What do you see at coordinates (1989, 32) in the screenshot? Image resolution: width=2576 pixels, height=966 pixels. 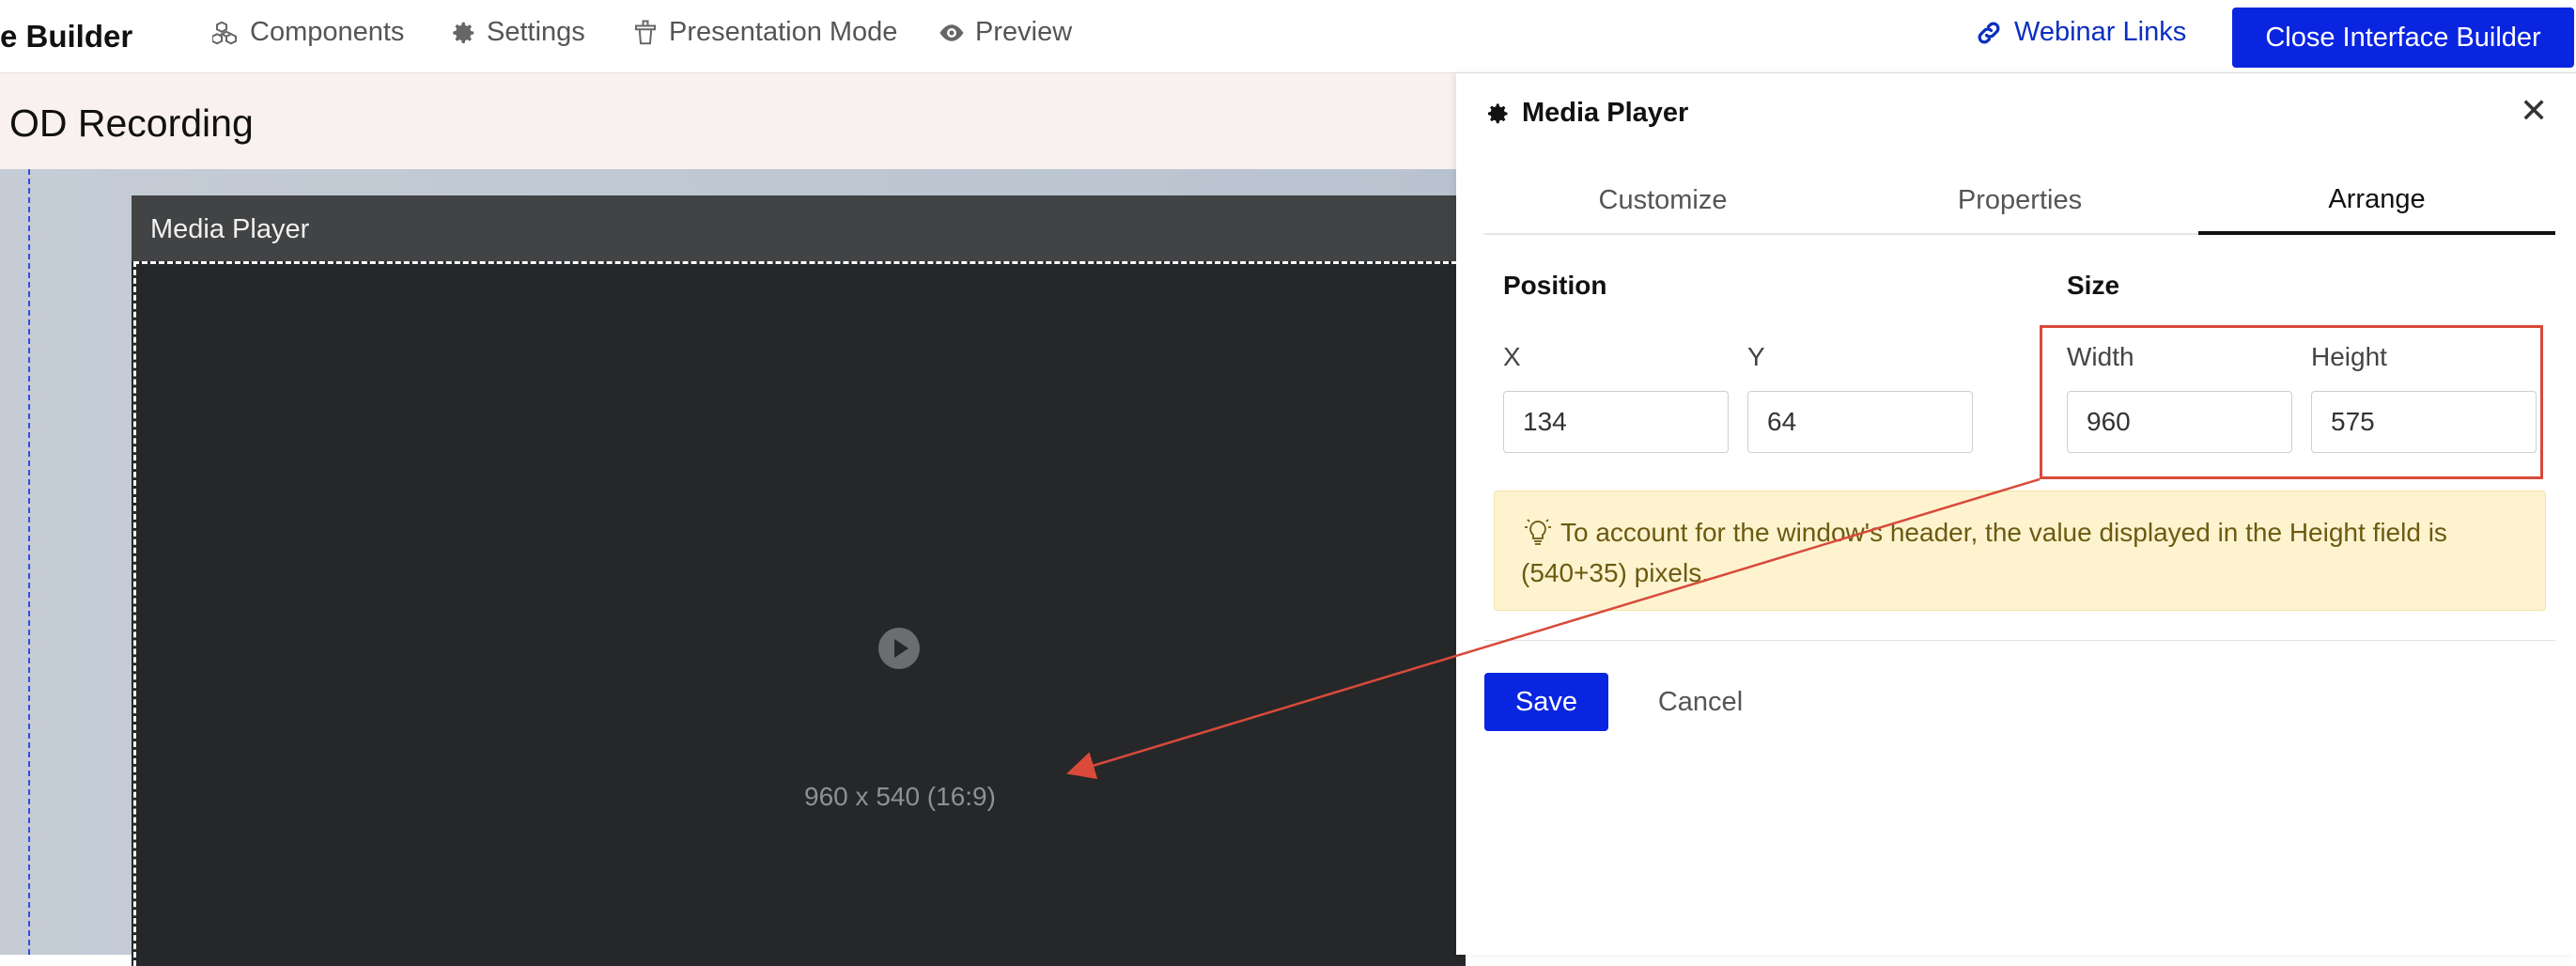 I see `link-icon` at bounding box center [1989, 32].